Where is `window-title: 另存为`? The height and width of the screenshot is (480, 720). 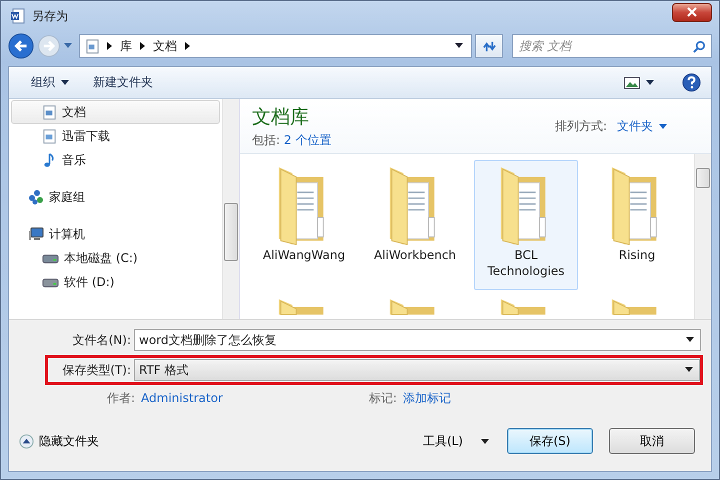 window-title: 另存为 is located at coordinates (50, 16).